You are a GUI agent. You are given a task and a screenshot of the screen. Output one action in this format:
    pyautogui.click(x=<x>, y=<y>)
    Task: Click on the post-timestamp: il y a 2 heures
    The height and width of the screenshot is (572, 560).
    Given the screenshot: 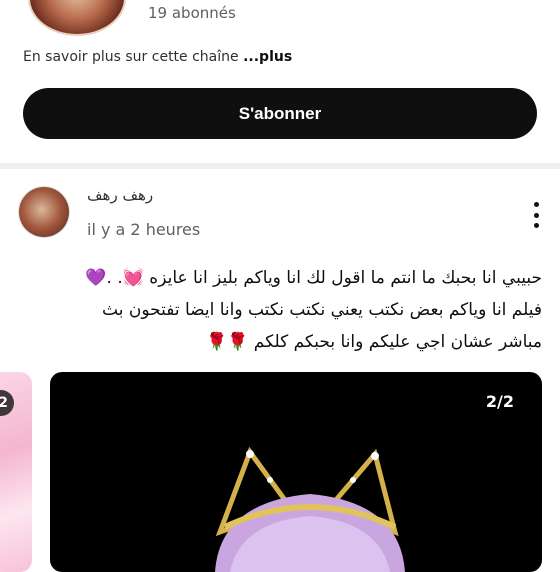 What is the action you would take?
    pyautogui.click(x=144, y=229)
    